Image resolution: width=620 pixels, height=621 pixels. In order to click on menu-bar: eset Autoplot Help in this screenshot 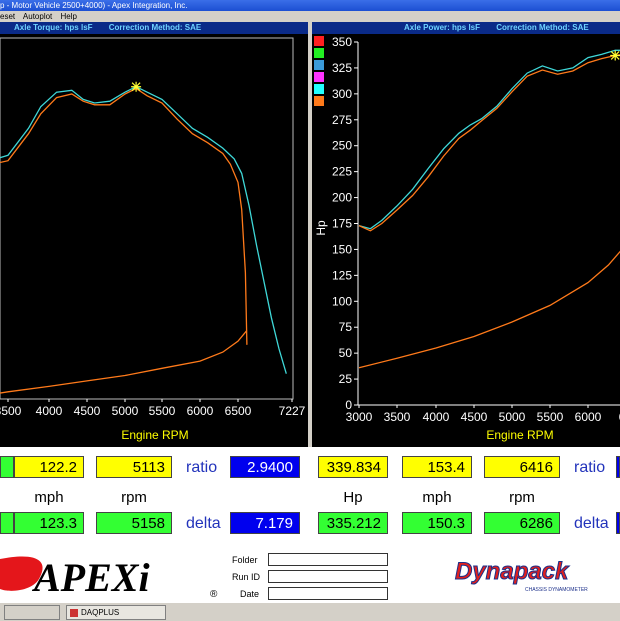, I will do `click(310, 16)`.